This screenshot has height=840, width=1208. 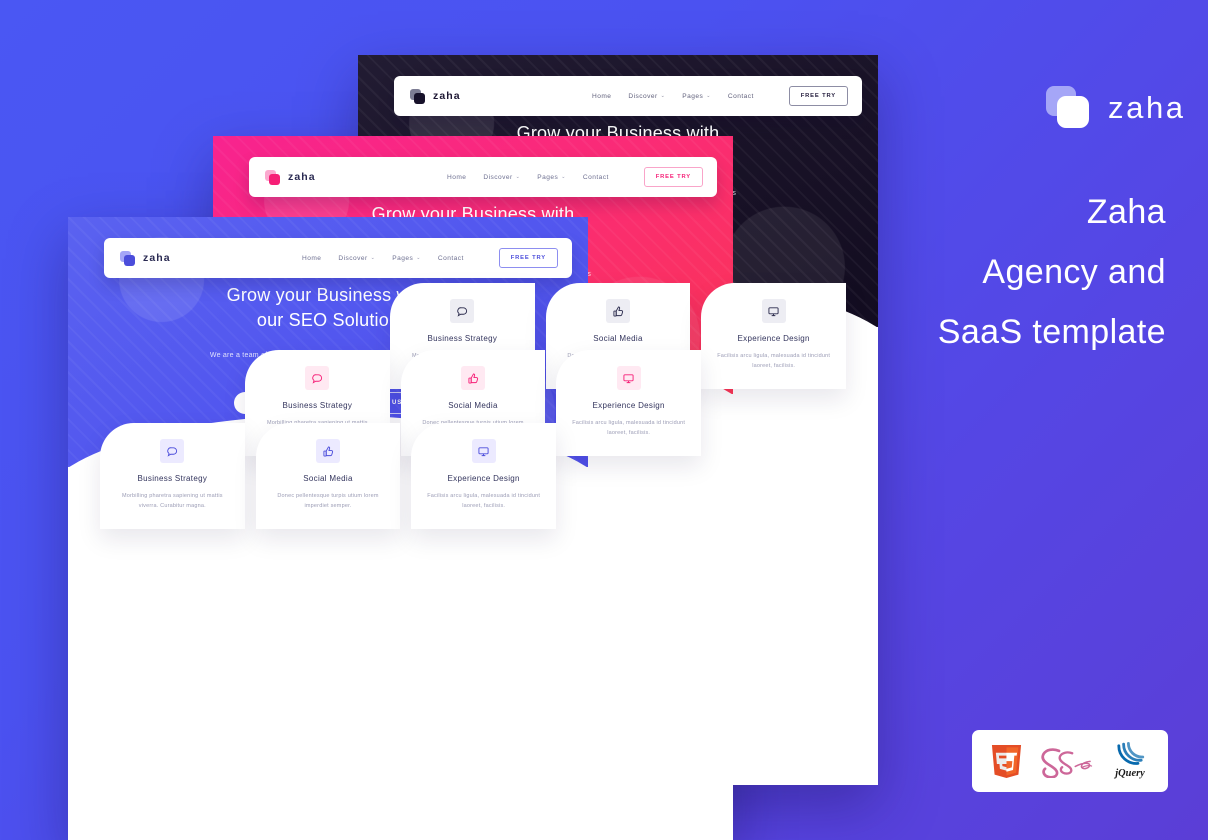 What do you see at coordinates (1147, 107) in the screenshot?
I see `brand-name: zaha` at bounding box center [1147, 107].